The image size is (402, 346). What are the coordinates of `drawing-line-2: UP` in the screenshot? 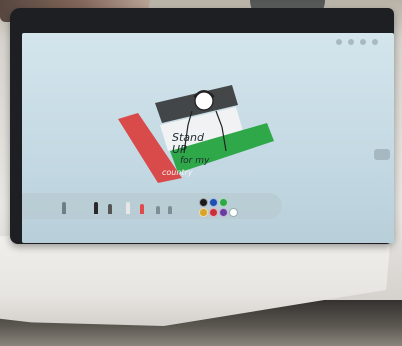 It's located at (179, 149).